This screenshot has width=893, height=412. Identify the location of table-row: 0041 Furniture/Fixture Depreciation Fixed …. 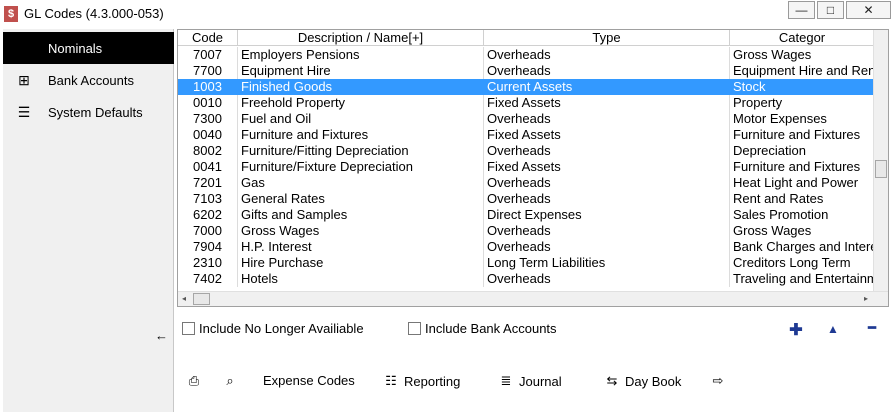
(526, 167).